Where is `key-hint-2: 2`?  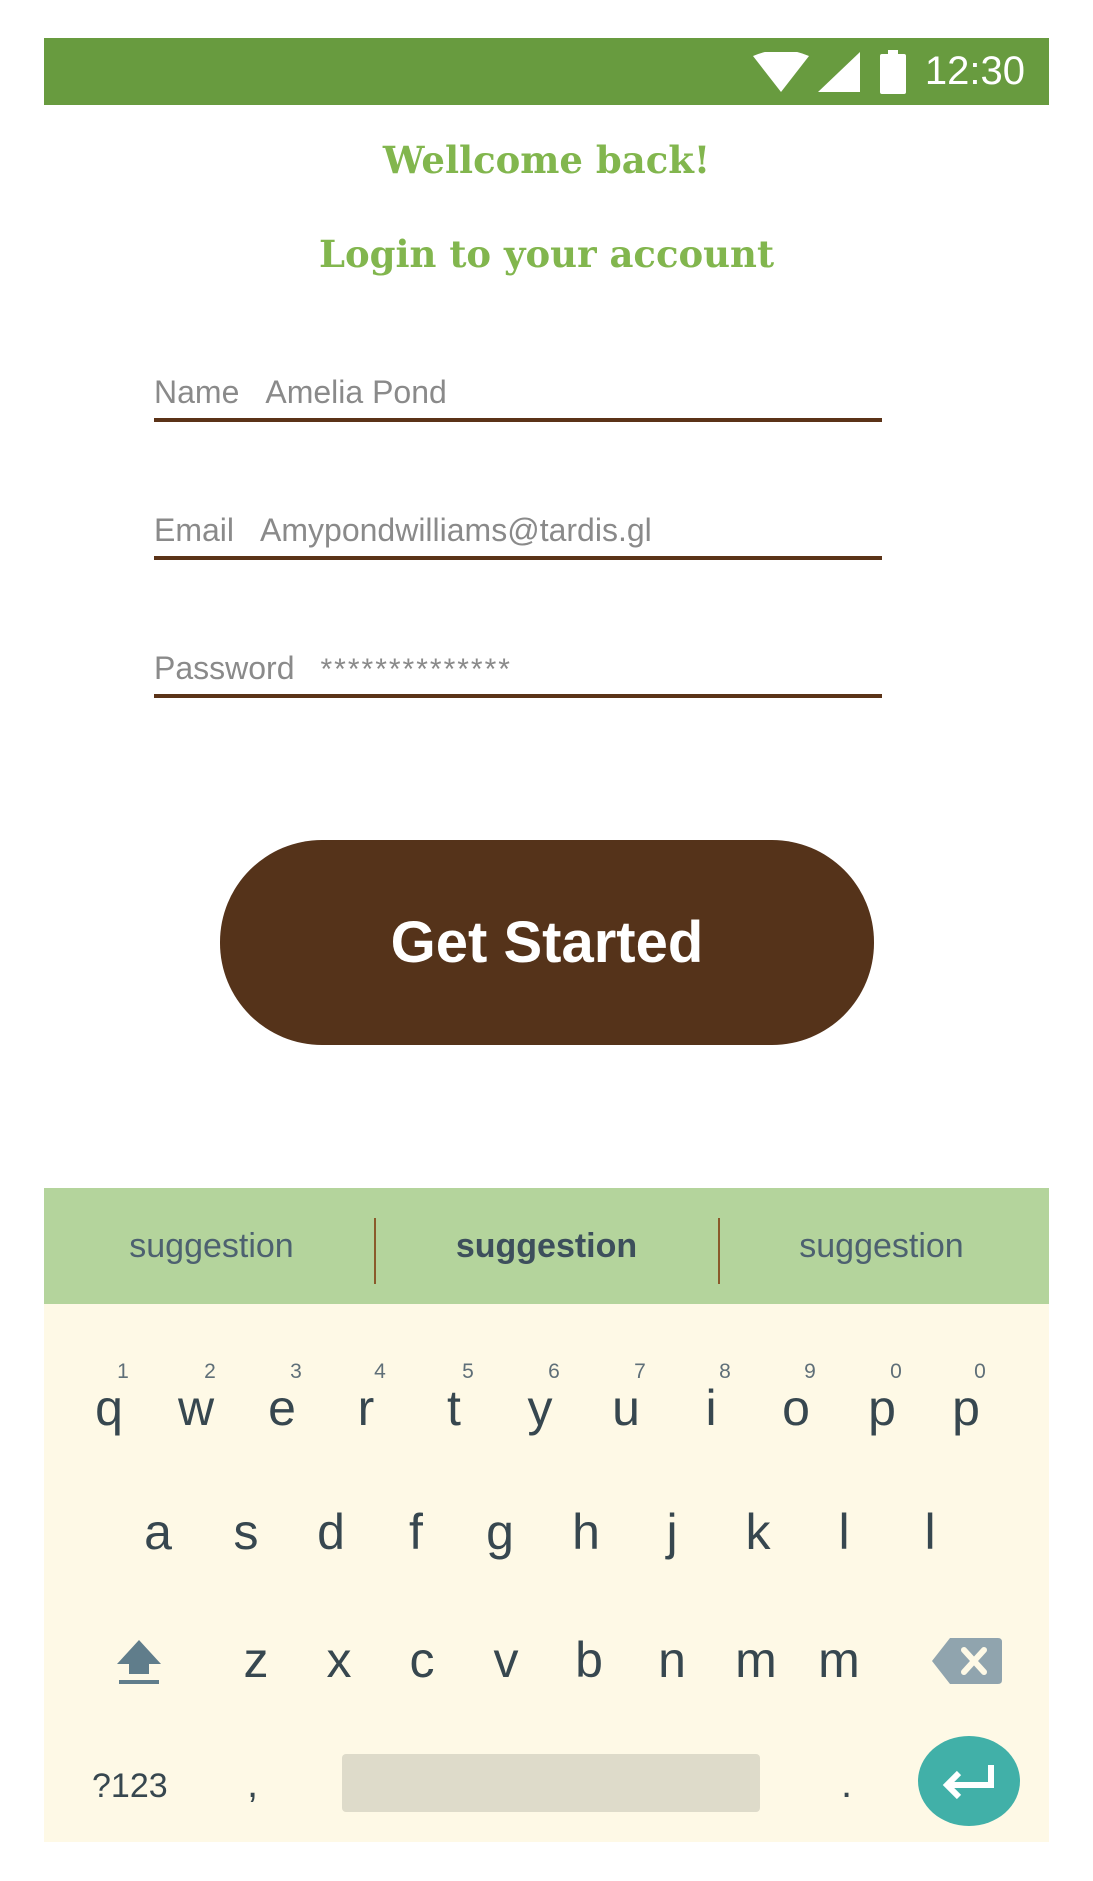 key-hint-2: 2 is located at coordinates (210, 1371).